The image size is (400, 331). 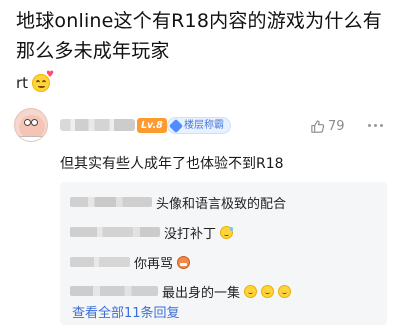 I want to click on thumb-up-icon, so click(x=318, y=126).